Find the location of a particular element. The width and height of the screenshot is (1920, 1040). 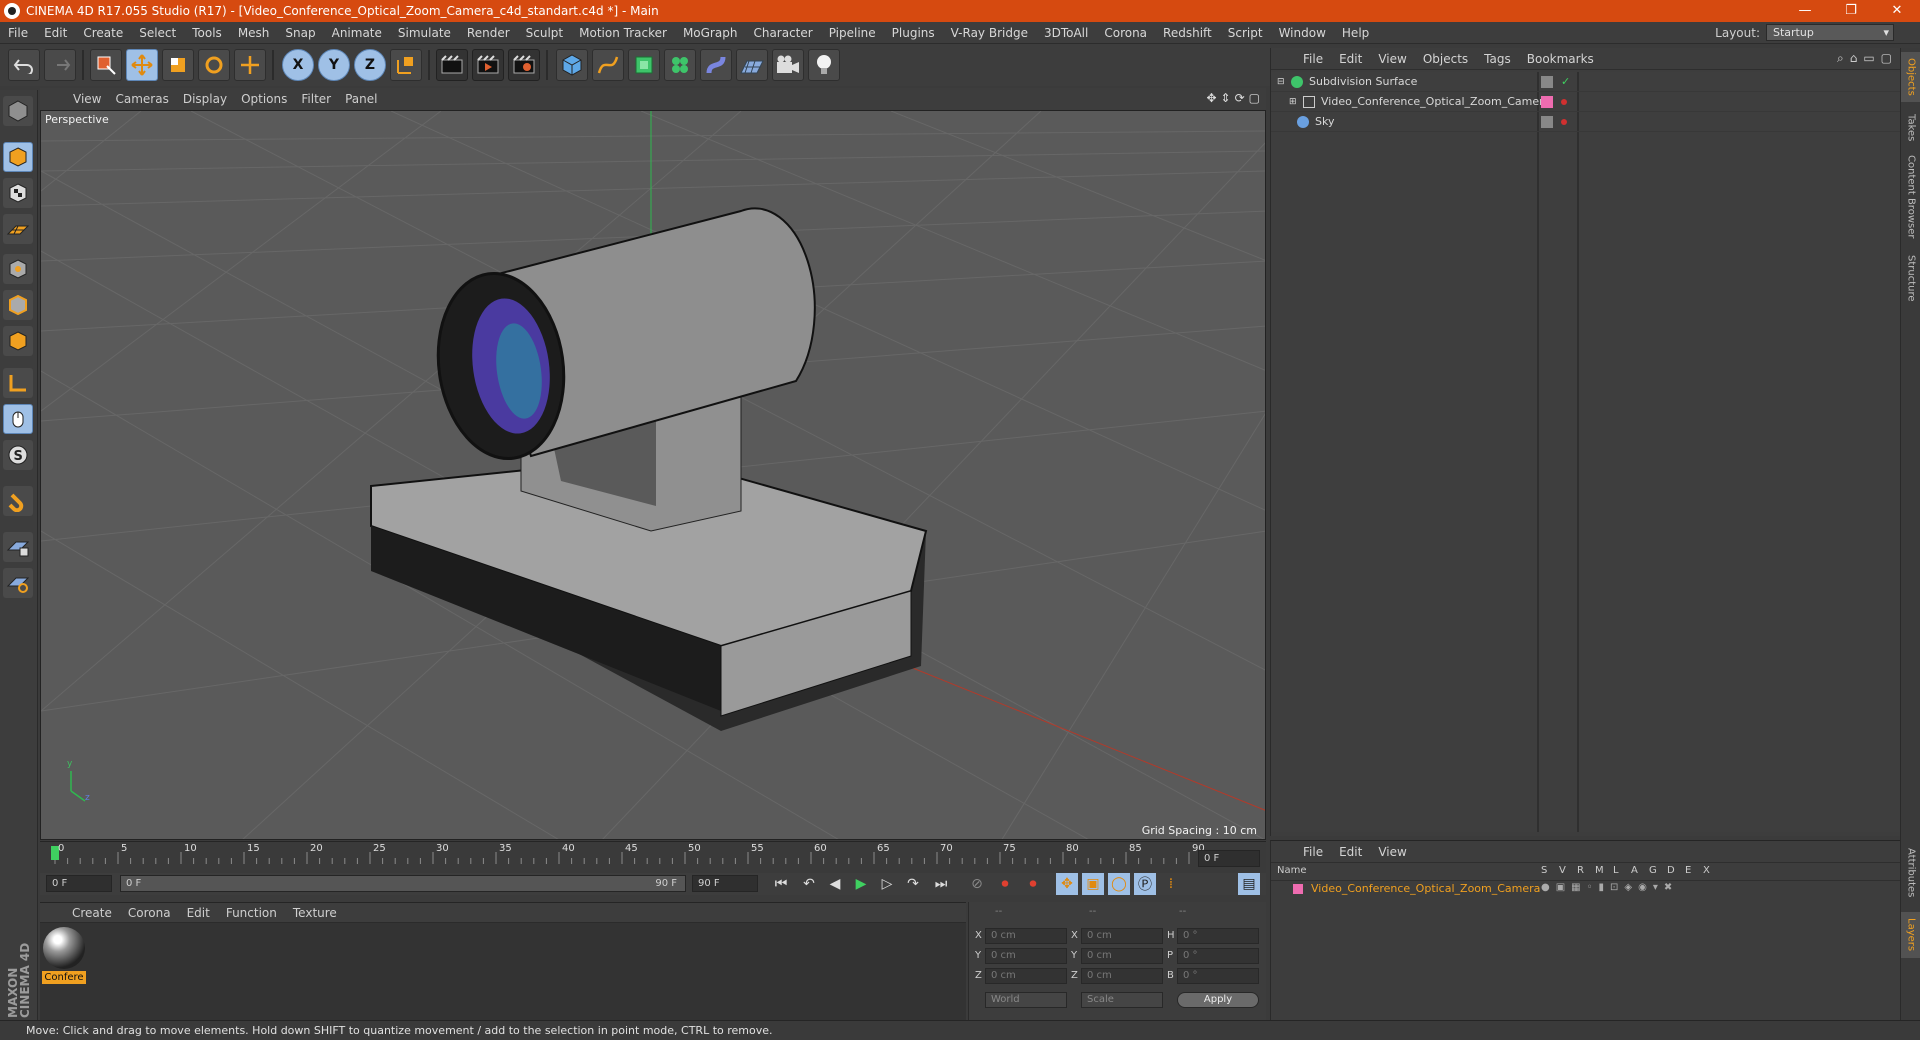

material-menu-function: Function is located at coordinates (251, 913).